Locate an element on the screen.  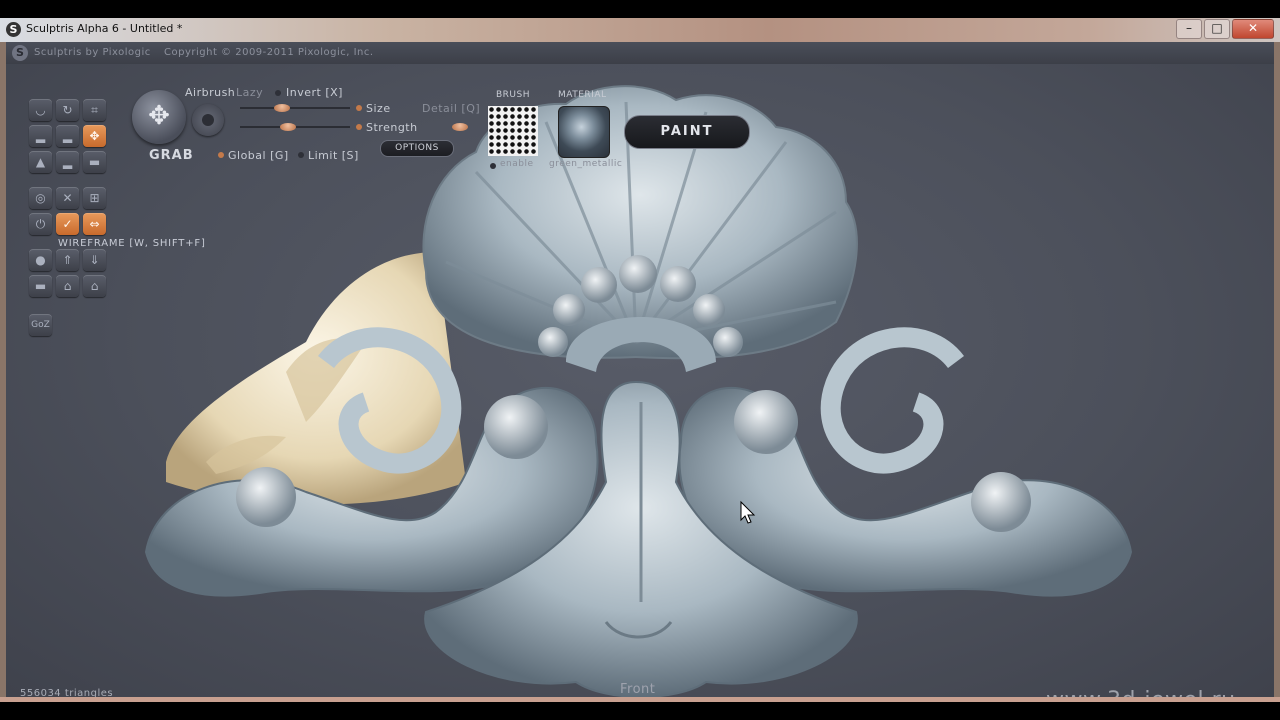
size-slider-track is located at coordinates (295, 108).